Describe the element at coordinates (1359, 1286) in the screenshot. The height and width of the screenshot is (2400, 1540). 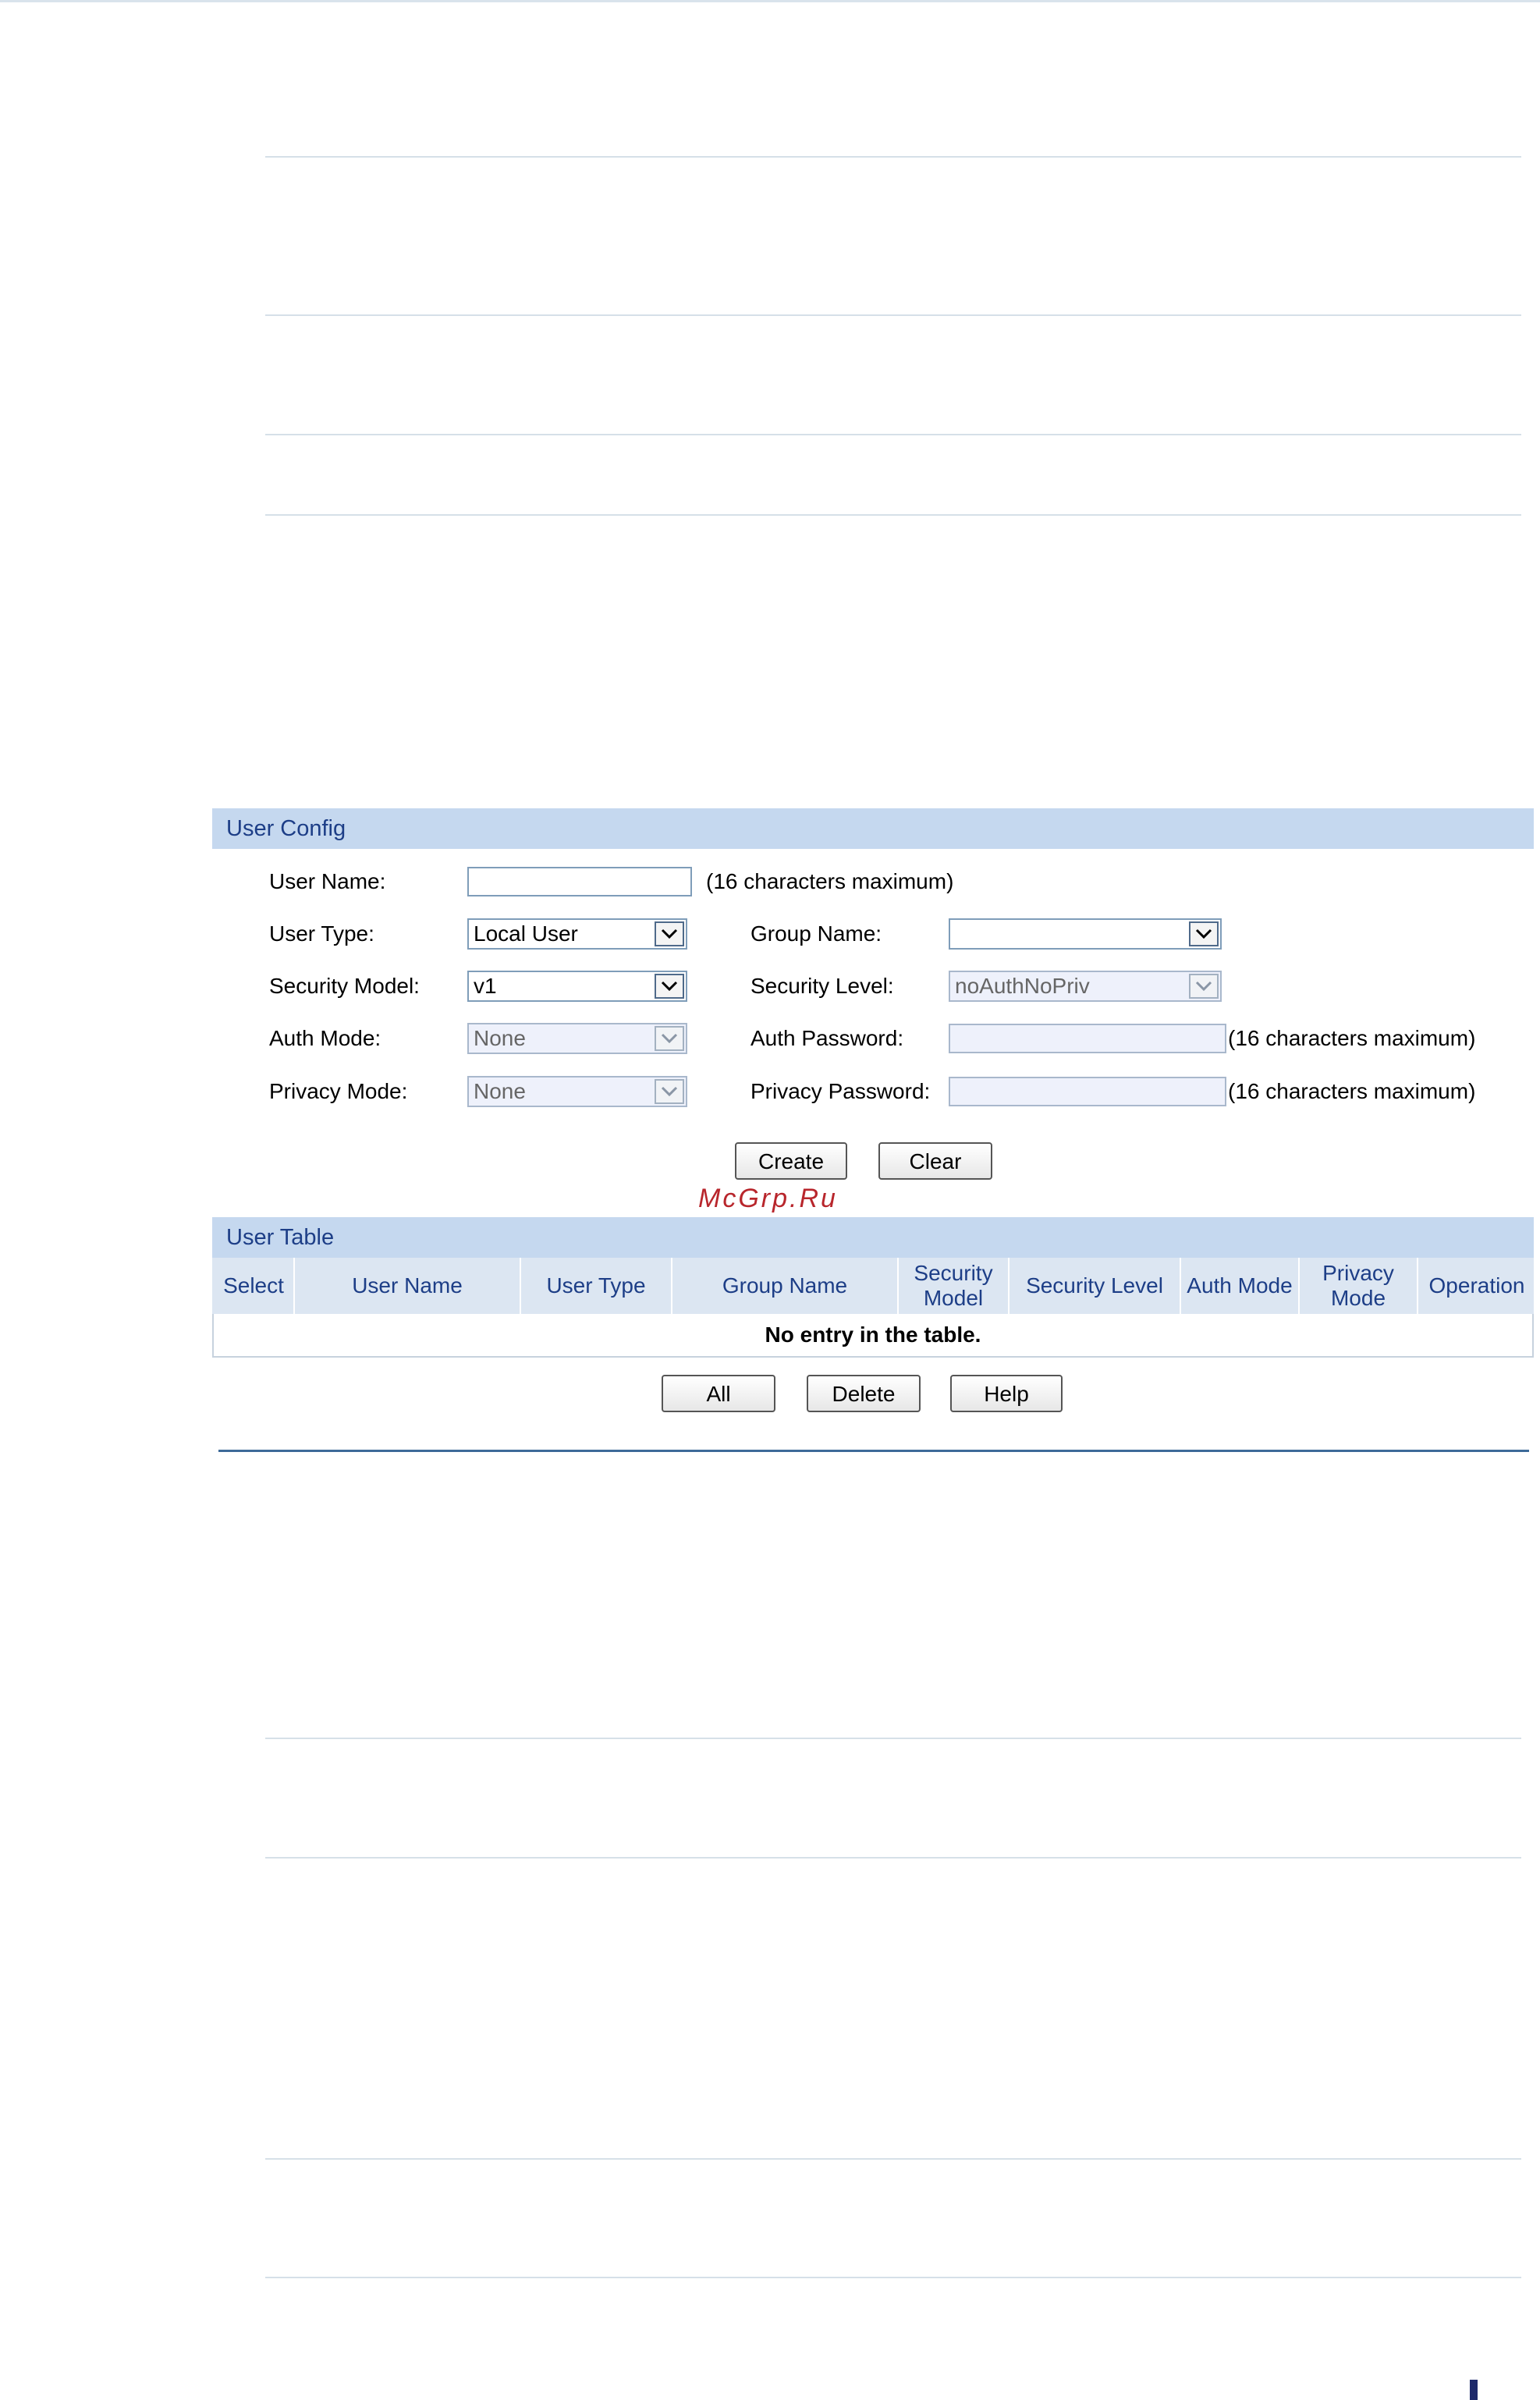
I see `column-header-privacy-mode: Privacy Mode` at that location.